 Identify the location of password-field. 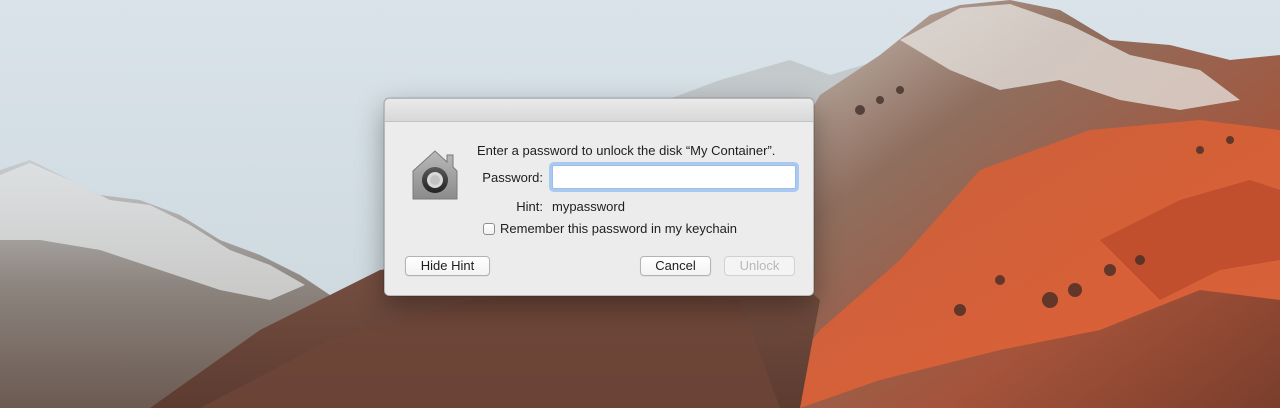
(674, 177).